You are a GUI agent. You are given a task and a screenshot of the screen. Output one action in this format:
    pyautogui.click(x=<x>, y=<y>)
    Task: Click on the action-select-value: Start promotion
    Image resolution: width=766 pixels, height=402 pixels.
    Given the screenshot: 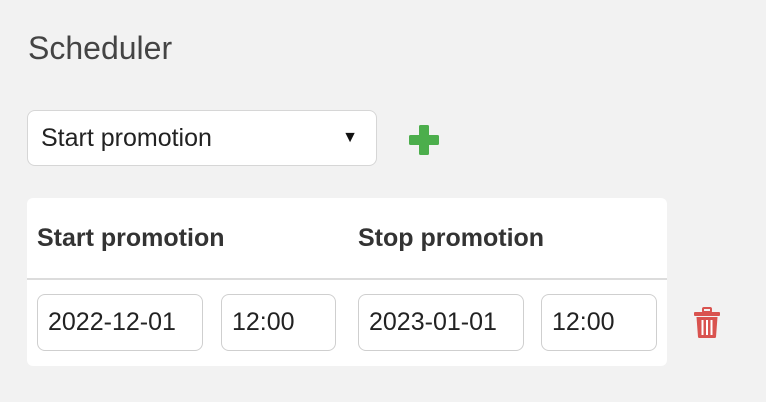 What is the action you would take?
    pyautogui.click(x=126, y=137)
    